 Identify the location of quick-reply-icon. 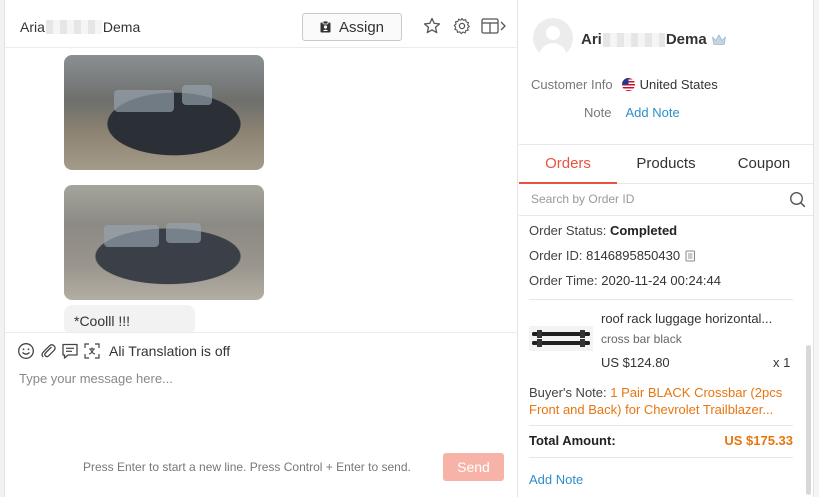
(70, 351).